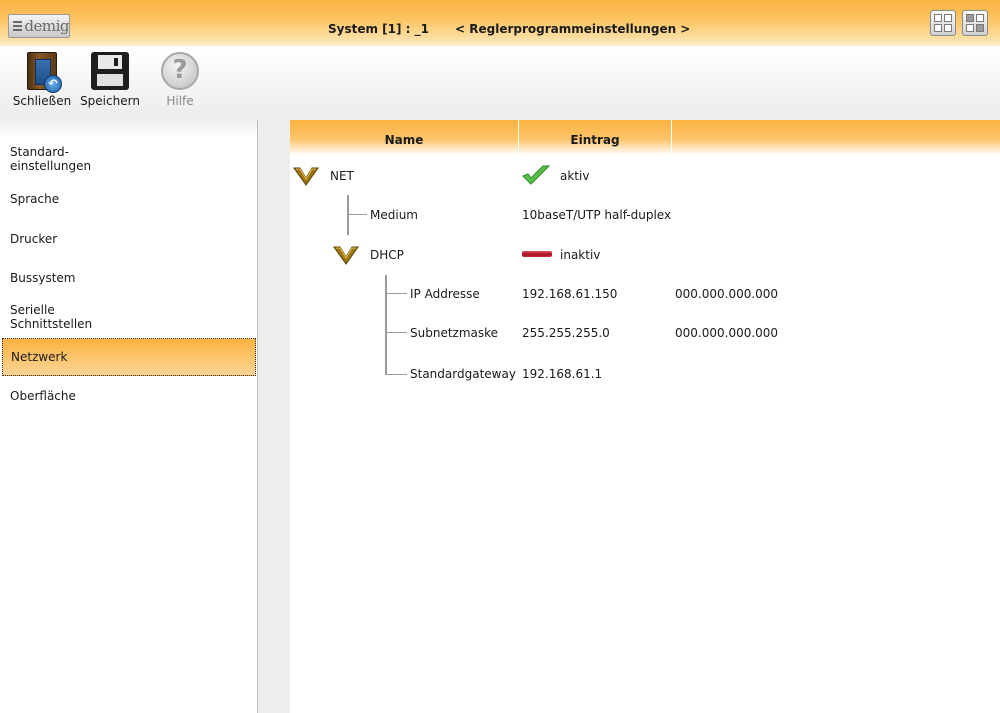  What do you see at coordinates (42, 101) in the screenshot?
I see `close-button-label: Schließen` at bounding box center [42, 101].